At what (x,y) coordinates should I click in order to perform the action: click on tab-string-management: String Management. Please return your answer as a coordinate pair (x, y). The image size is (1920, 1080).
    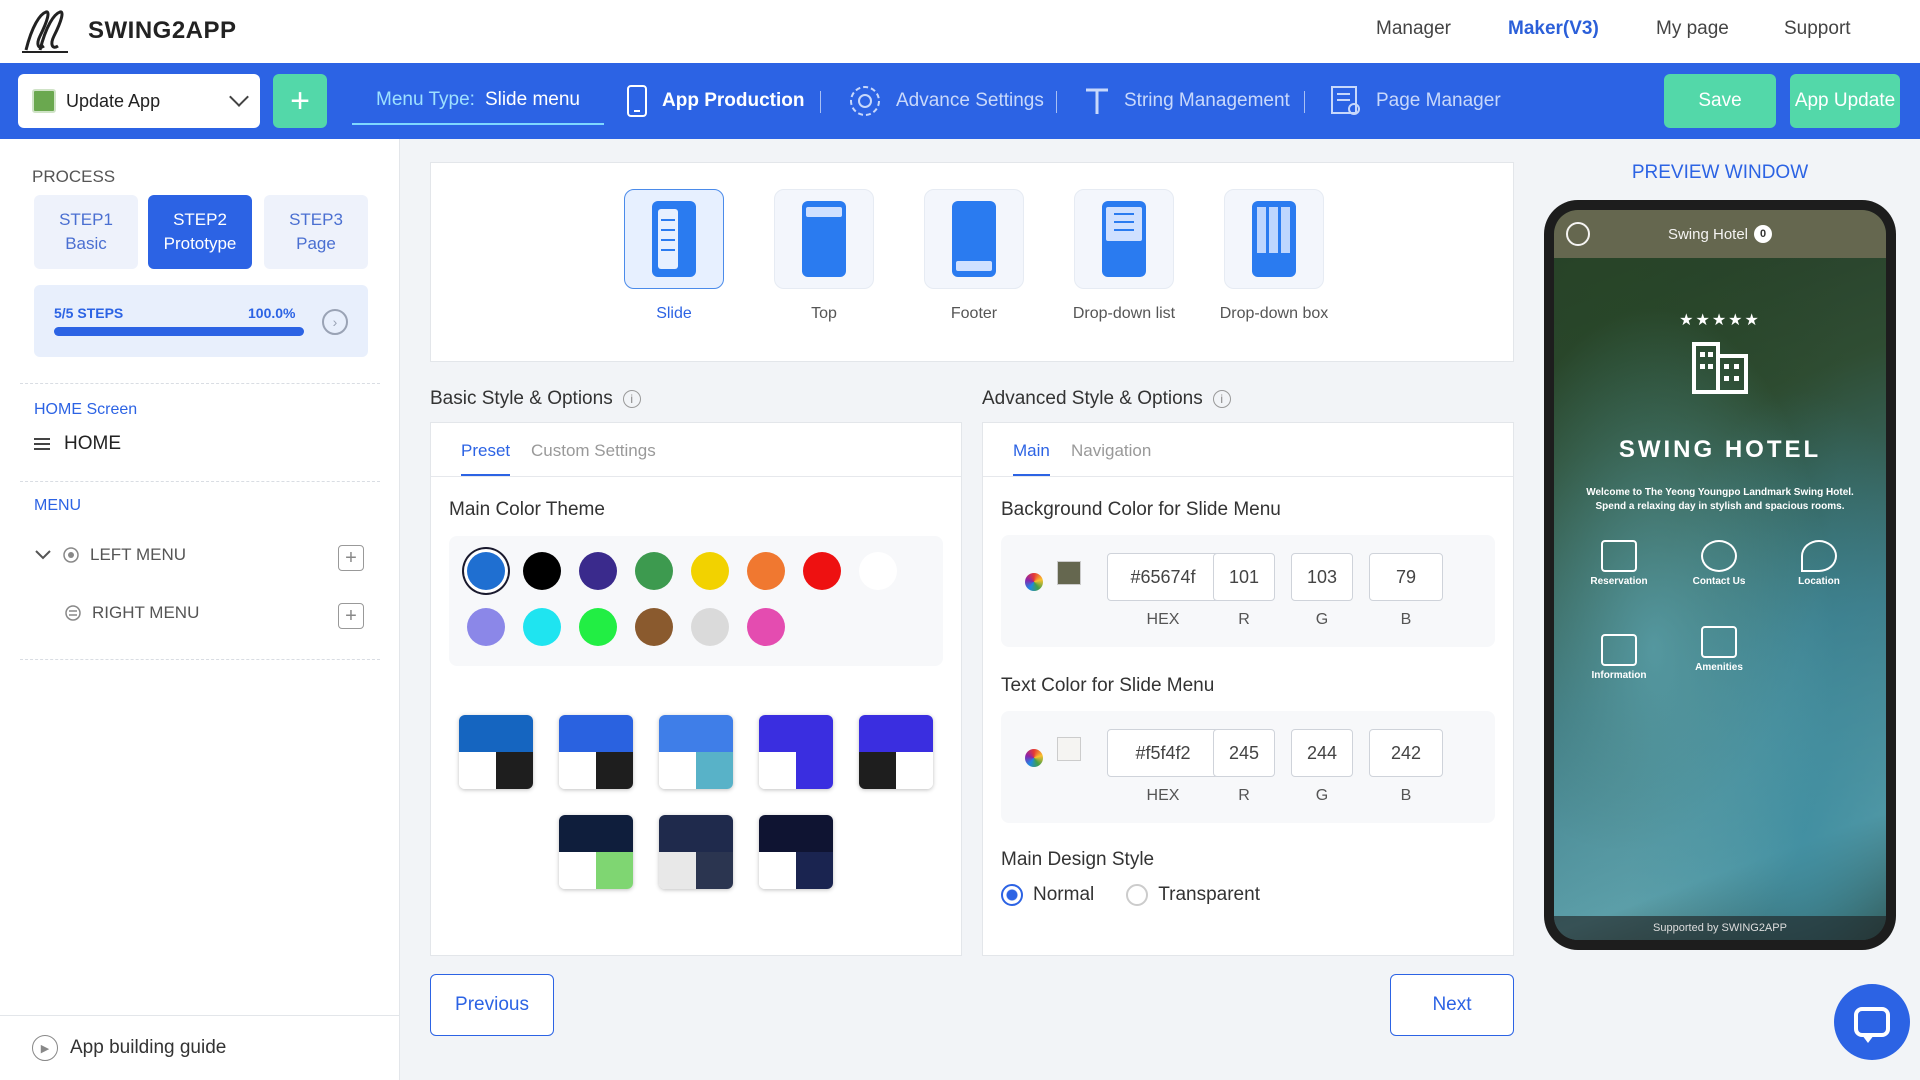
    Looking at the image, I should click on (1187, 101).